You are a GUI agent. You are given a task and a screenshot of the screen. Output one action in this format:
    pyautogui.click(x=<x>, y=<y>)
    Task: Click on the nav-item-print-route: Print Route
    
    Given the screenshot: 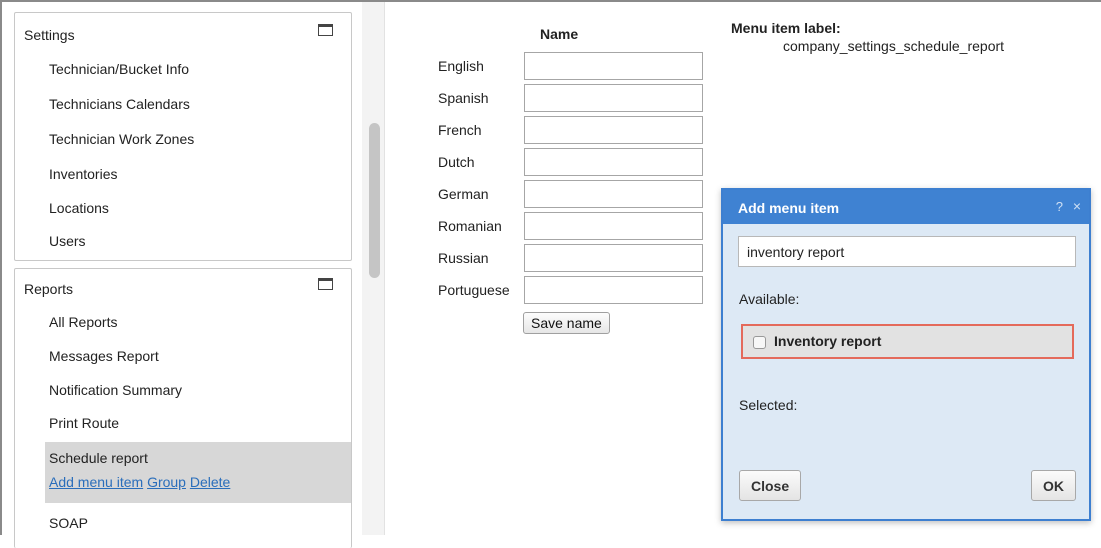 What is the action you would take?
    pyautogui.click(x=84, y=423)
    